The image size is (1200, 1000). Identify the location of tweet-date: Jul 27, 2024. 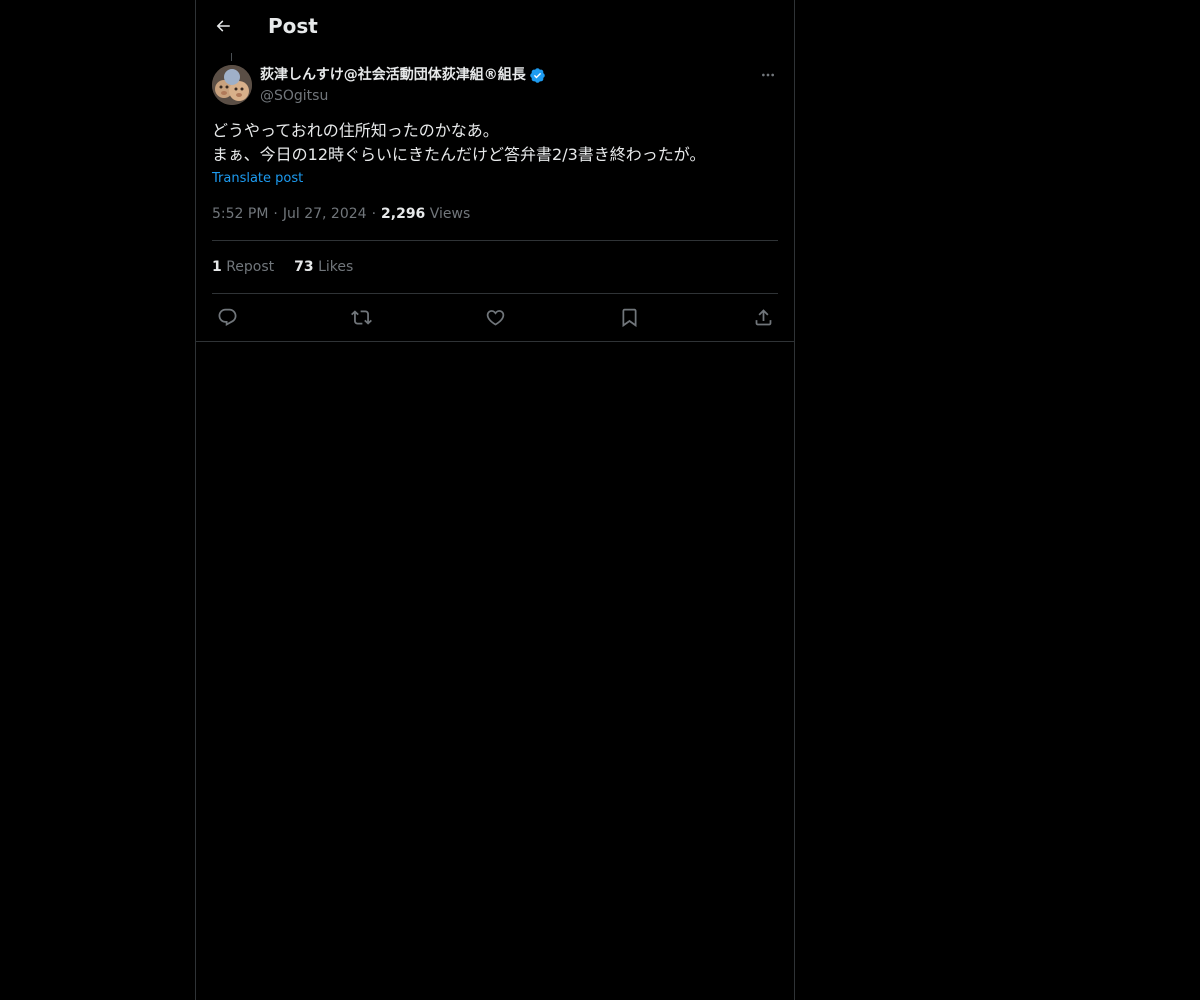
(325, 214).